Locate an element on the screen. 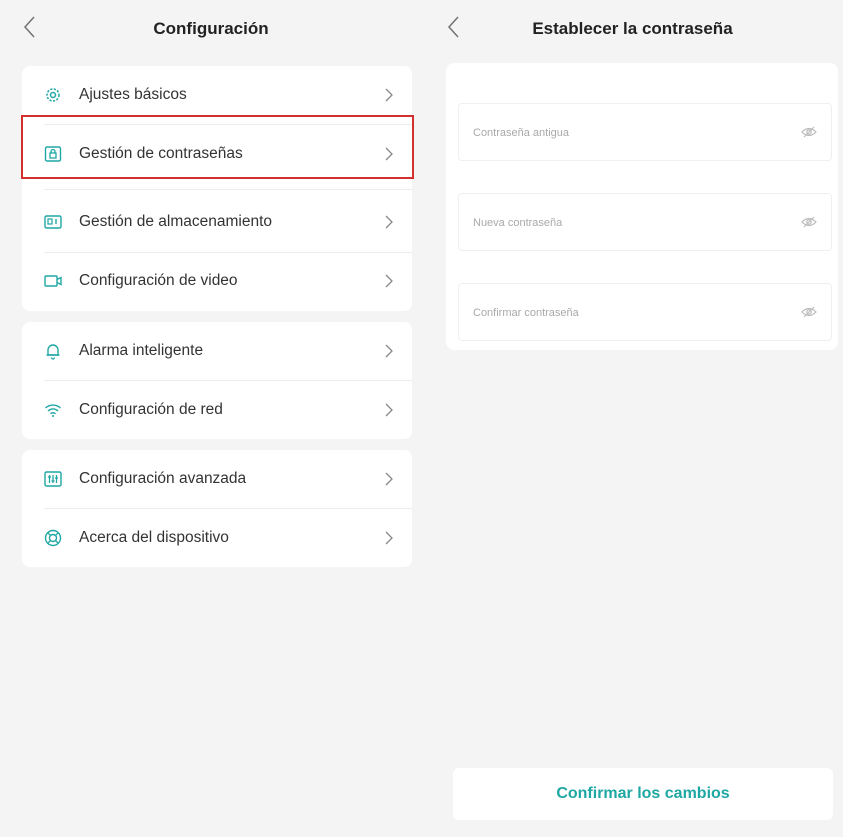 This screenshot has height=837, width=843. menu-item-video-settings: Configuración de video is located at coordinates (217, 281).